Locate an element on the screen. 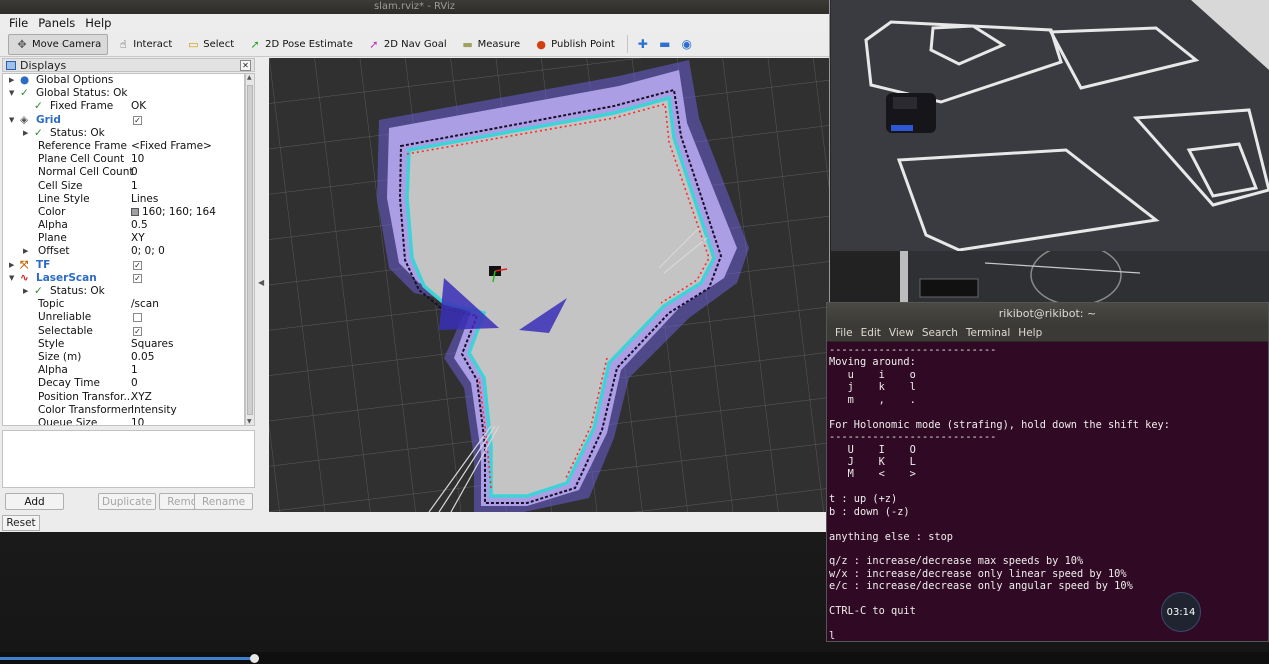  tree-row-queue-size: Queue Size 10 is located at coordinates (123, 421).